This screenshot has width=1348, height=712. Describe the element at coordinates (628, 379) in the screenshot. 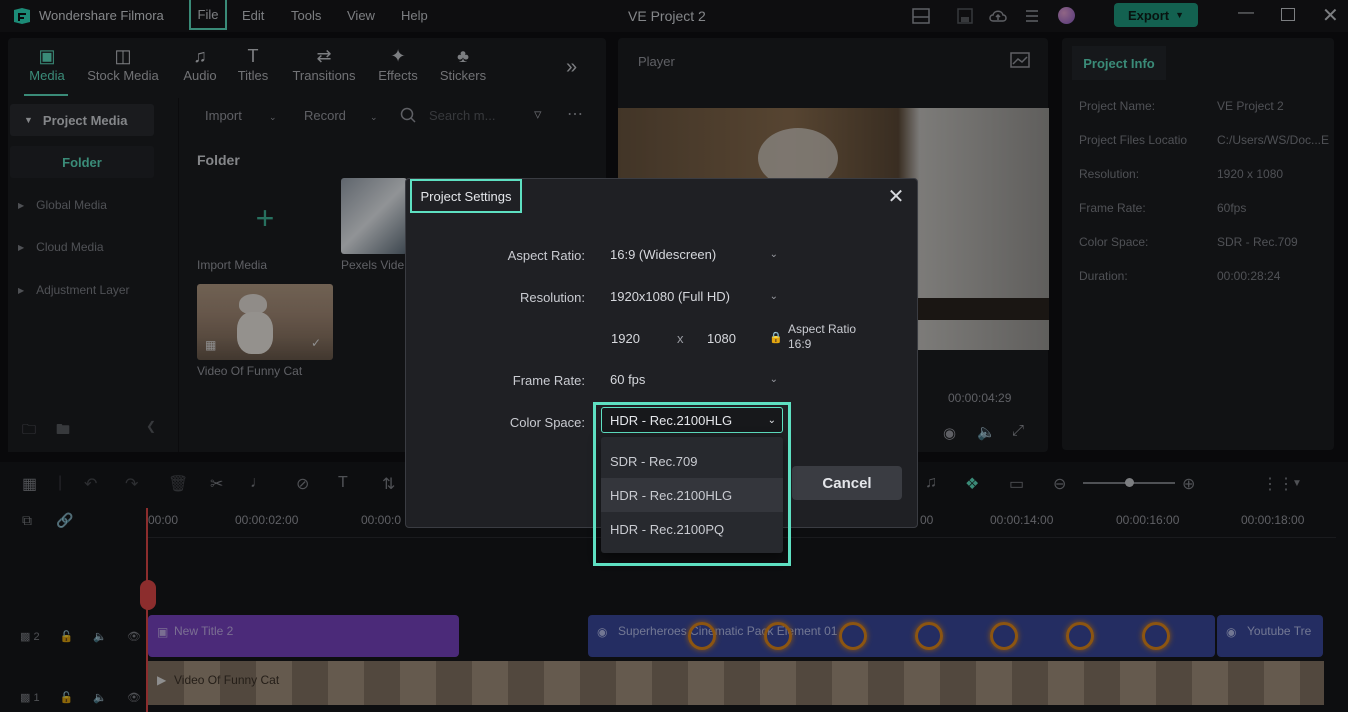

I see `frame-rate-value: 60 fps` at that location.